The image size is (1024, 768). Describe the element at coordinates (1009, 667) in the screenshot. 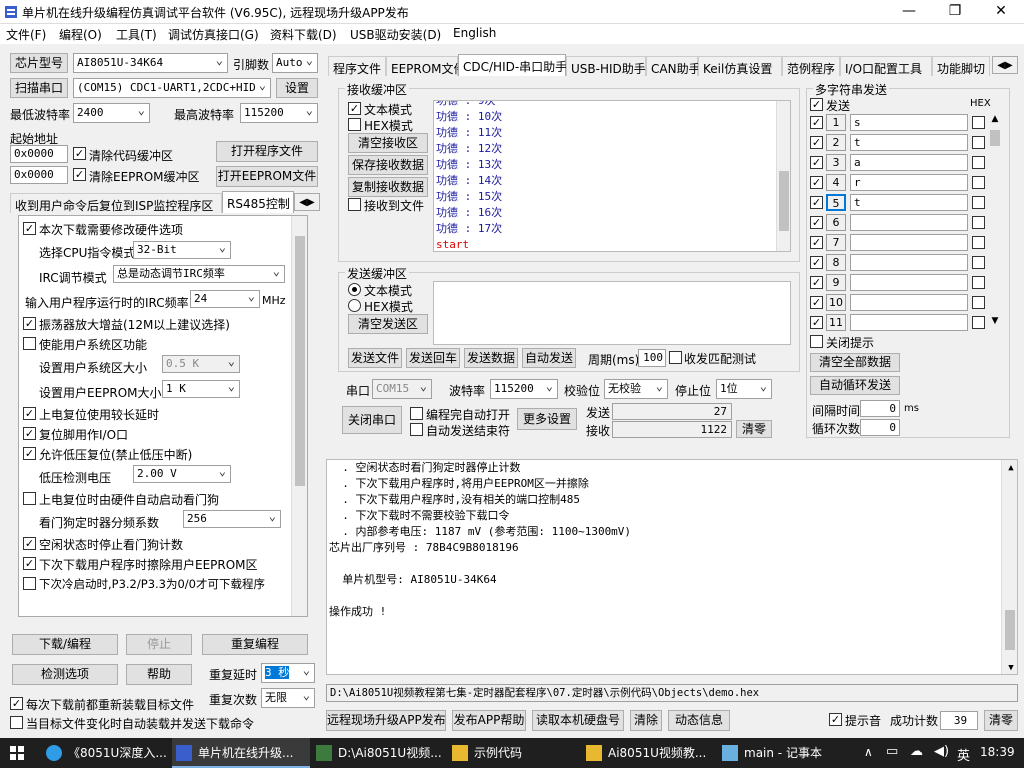

I see `log-scroll-down-icon: ▼` at that location.